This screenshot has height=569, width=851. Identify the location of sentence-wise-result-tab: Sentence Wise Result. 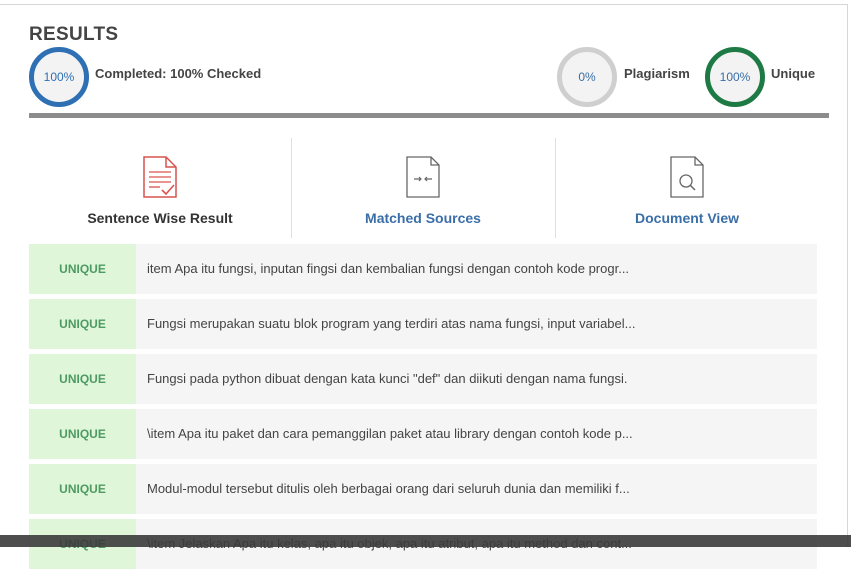
(160, 188).